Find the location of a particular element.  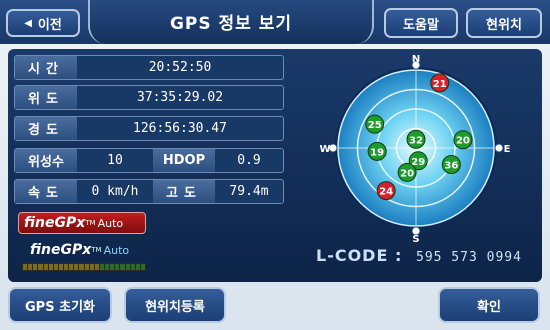

satellite-id-label: 24 is located at coordinates (386, 192).